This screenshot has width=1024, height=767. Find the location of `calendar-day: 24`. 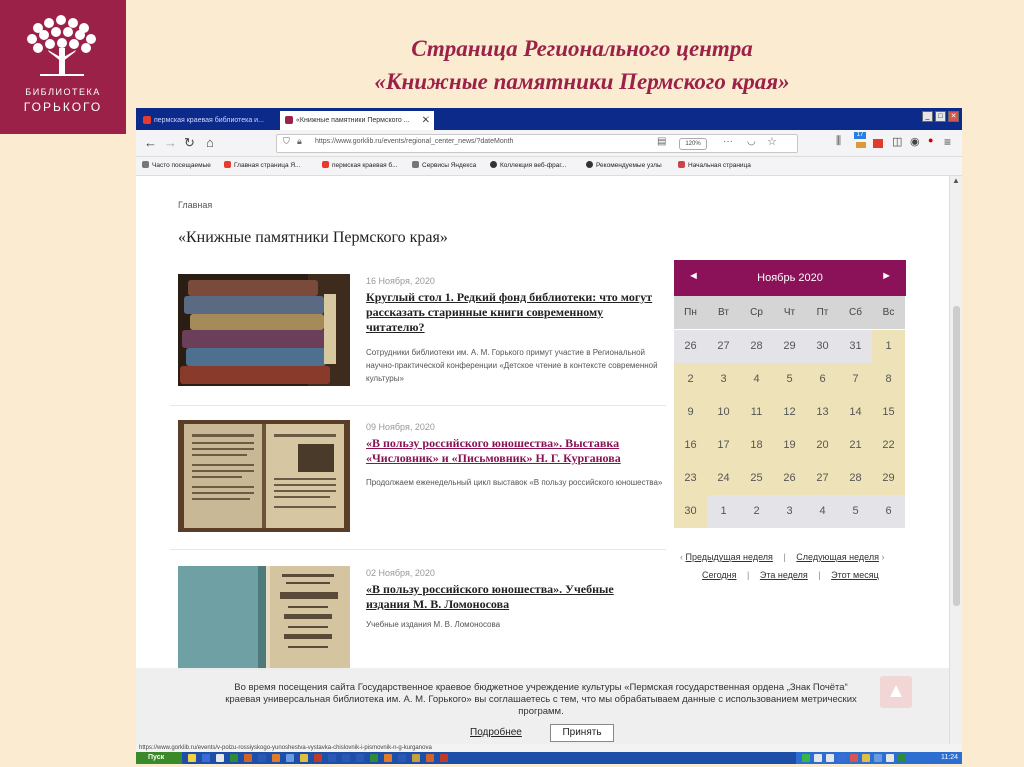

calendar-day: 24 is located at coordinates (723, 478).